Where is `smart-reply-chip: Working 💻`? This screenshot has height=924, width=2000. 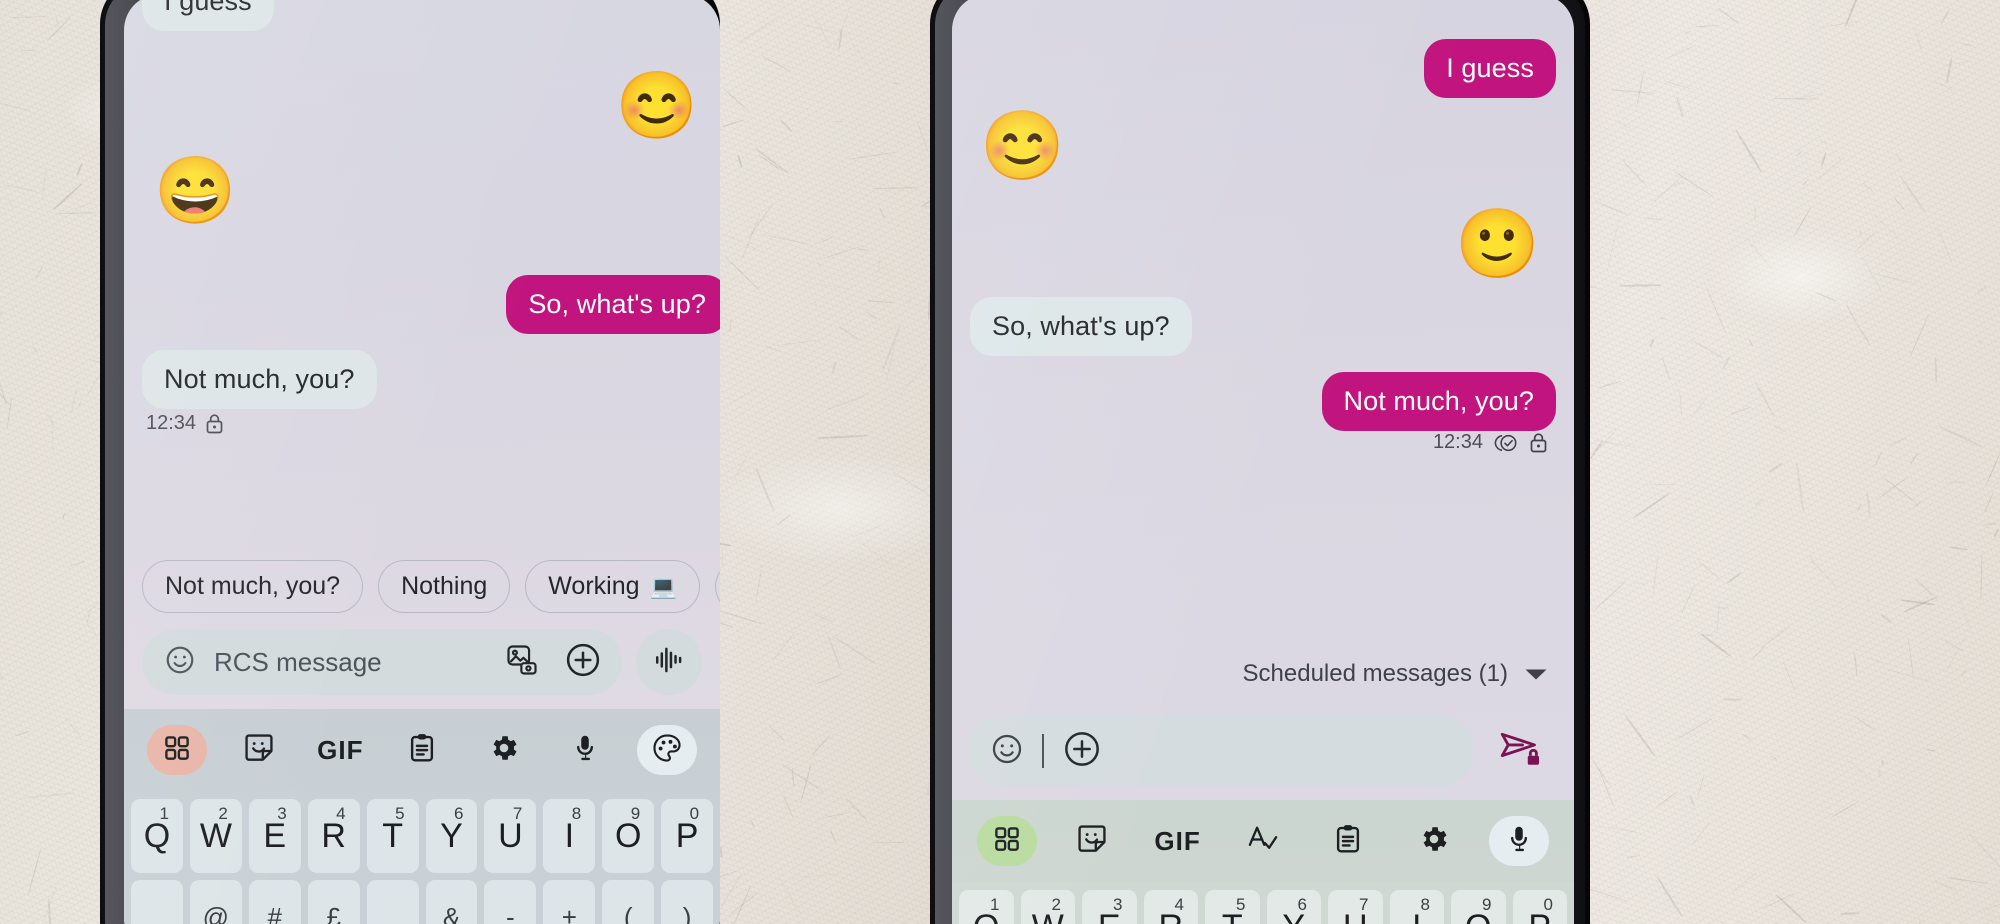 smart-reply-chip: Working 💻 is located at coordinates (612, 586).